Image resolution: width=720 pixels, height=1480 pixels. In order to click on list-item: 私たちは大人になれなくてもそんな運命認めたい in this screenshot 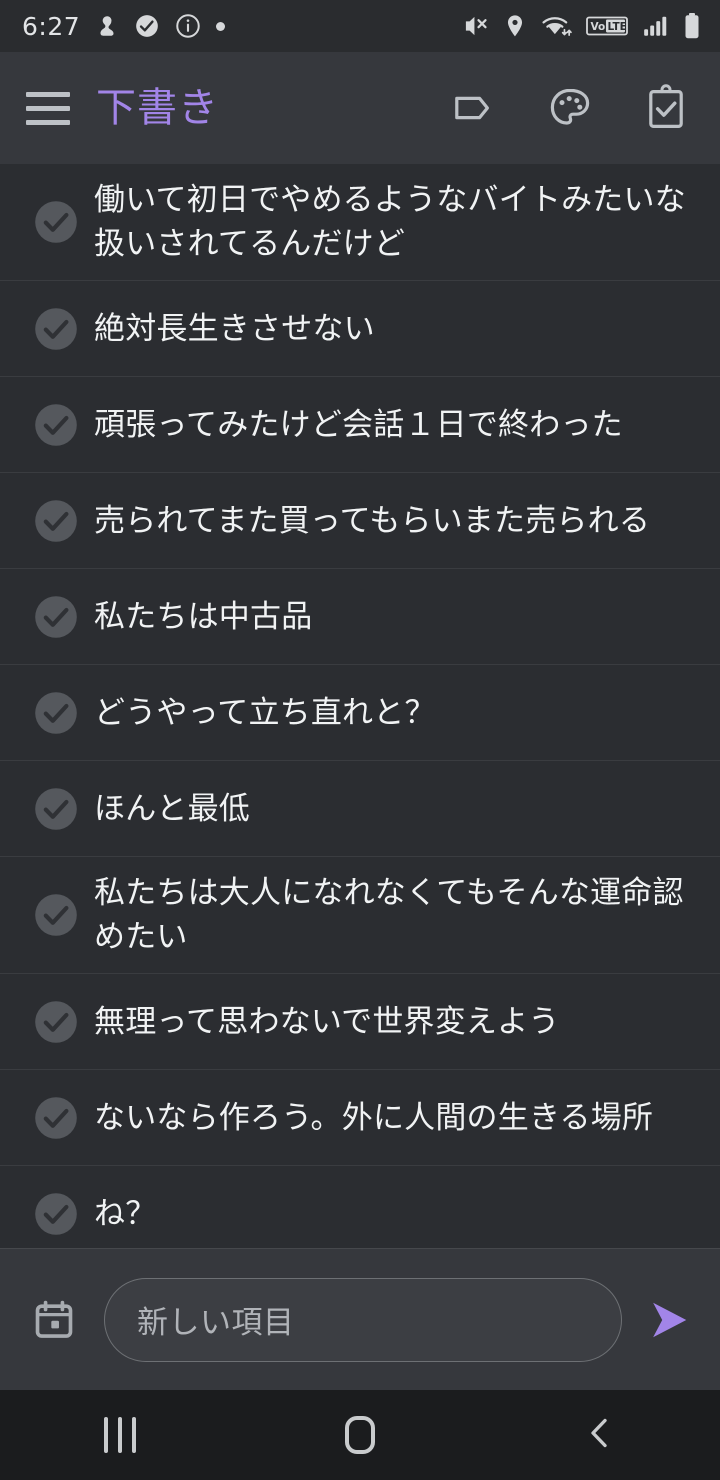, I will do `click(360, 916)`.